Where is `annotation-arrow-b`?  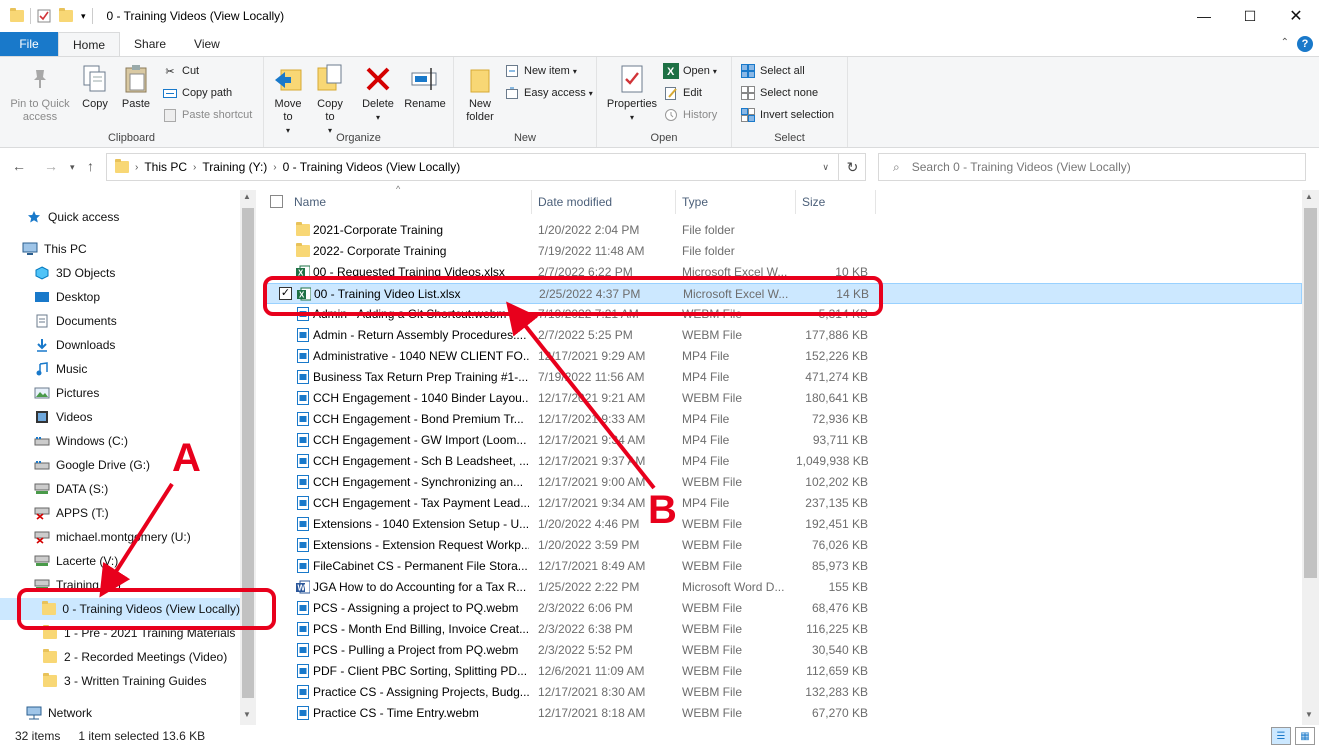
annotation-arrow-b is located at coordinates (581, 395).